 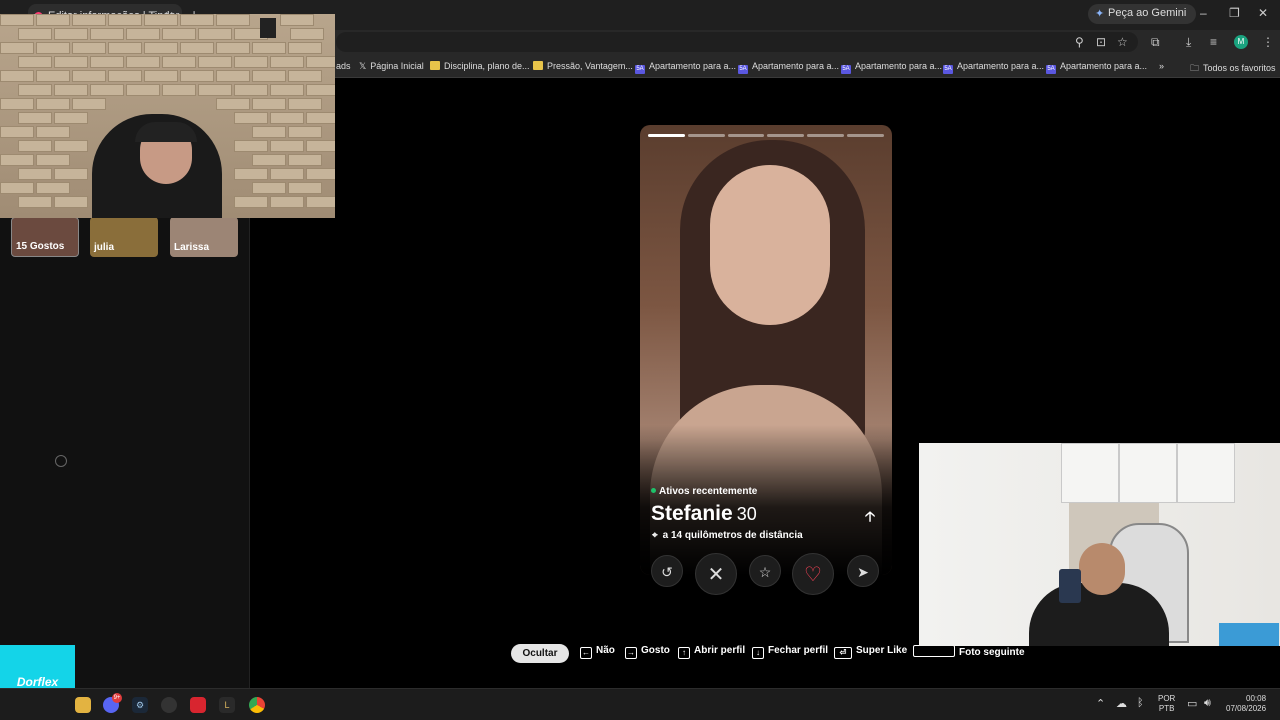 I want to click on shortcut-open-profile: ↑ Abrir perfil, so click(x=711, y=654).